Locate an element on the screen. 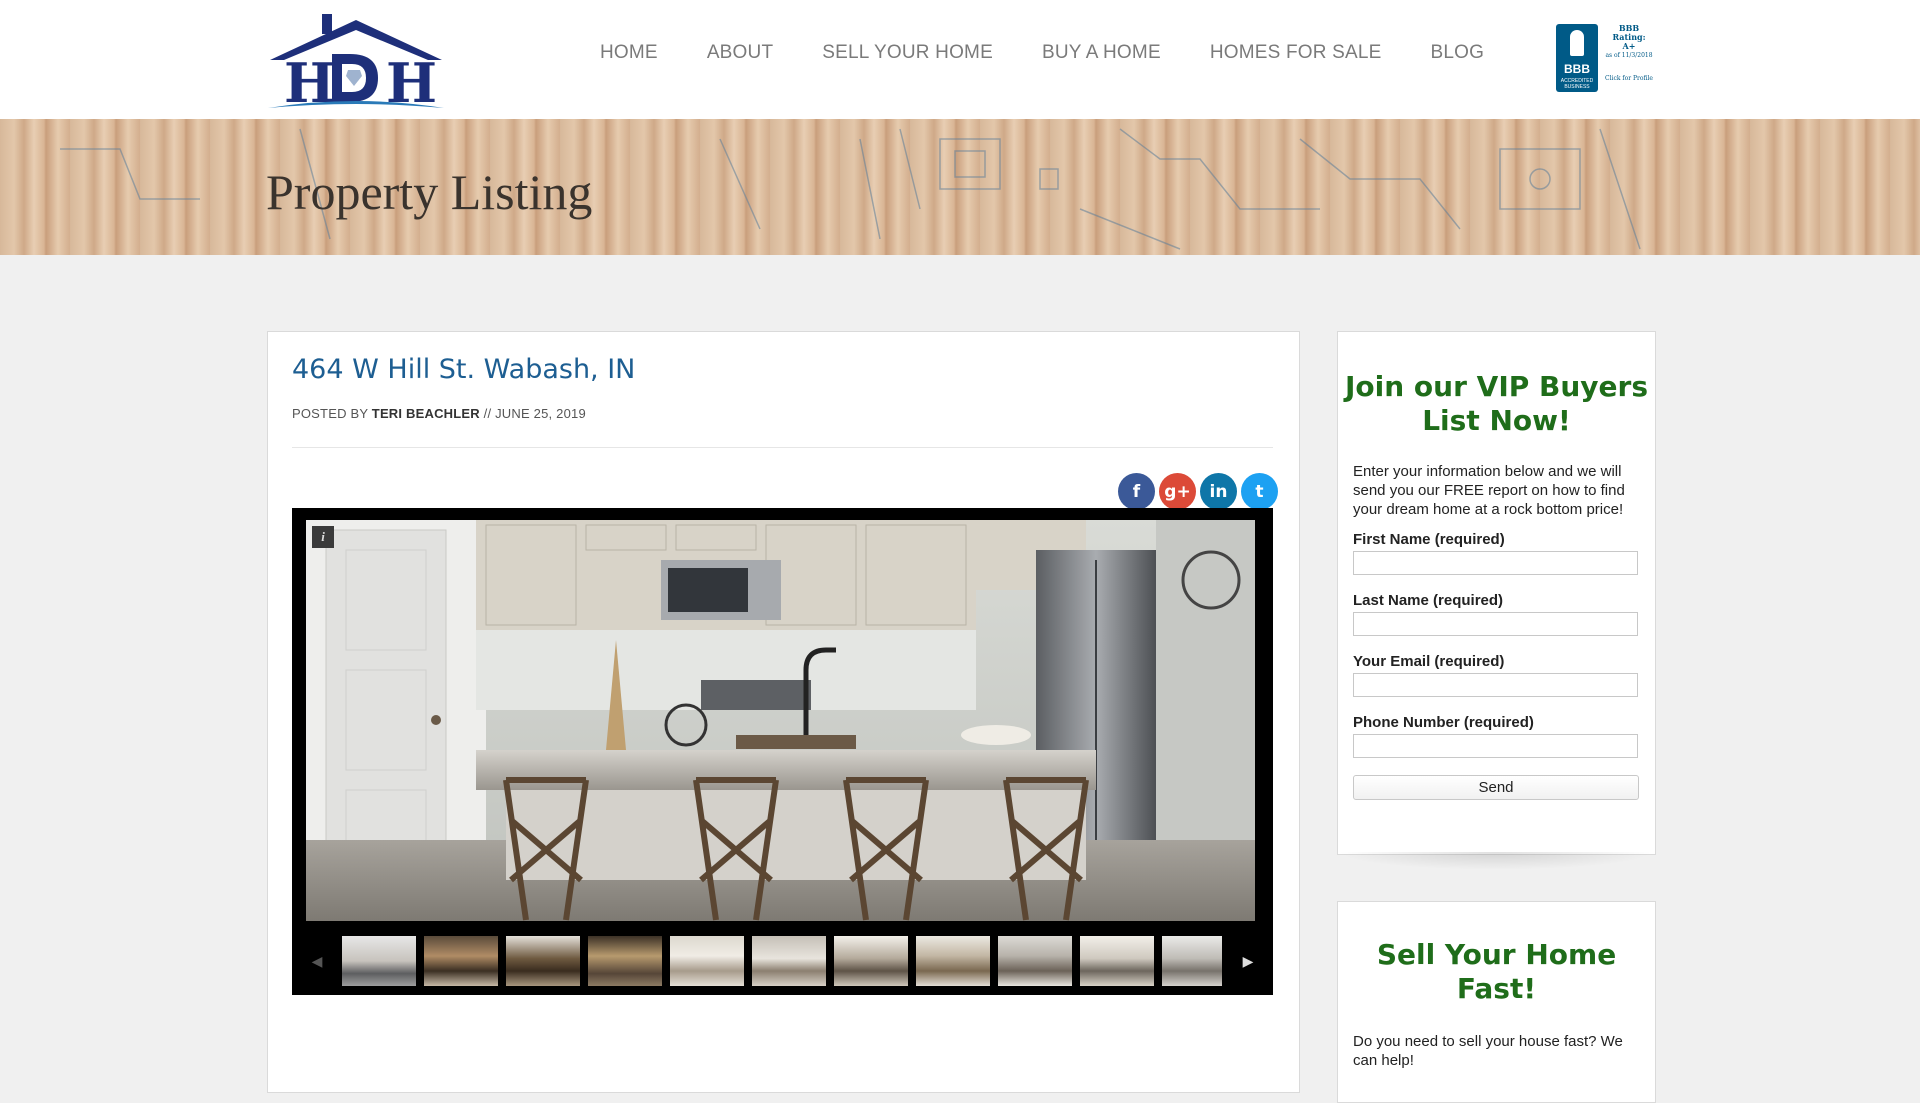  site-logo: H H is located at coordinates (356, 64).